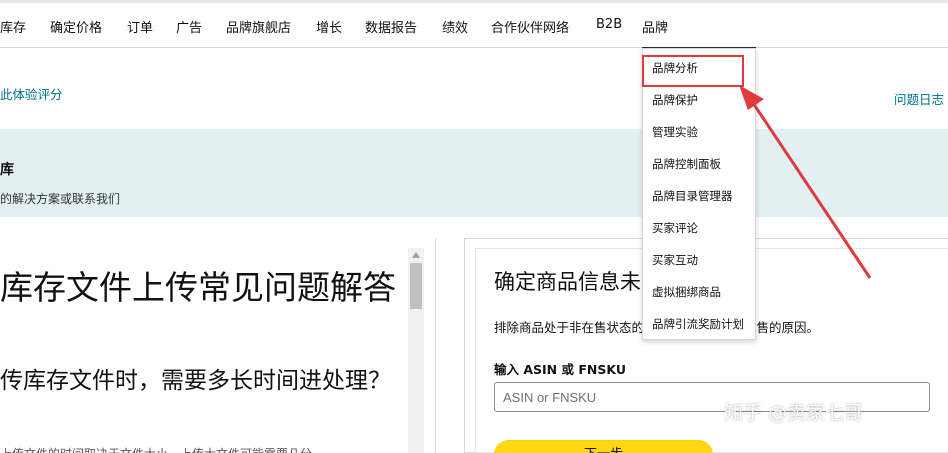 The width and height of the screenshot is (948, 453). What do you see at coordinates (693, 71) in the screenshot?
I see `highlight-box` at bounding box center [693, 71].